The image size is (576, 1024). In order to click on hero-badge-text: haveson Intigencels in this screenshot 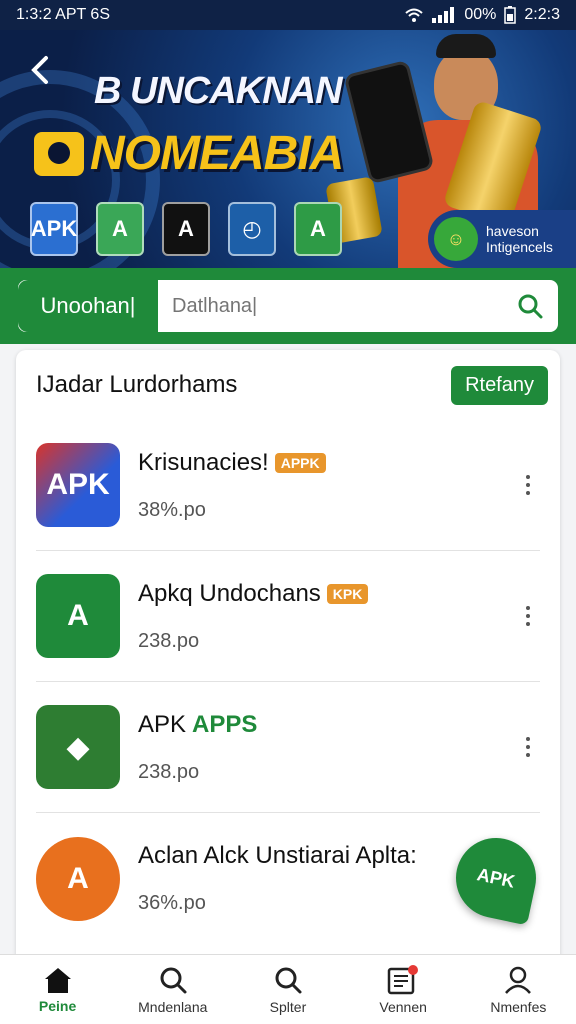, I will do `click(519, 239)`.